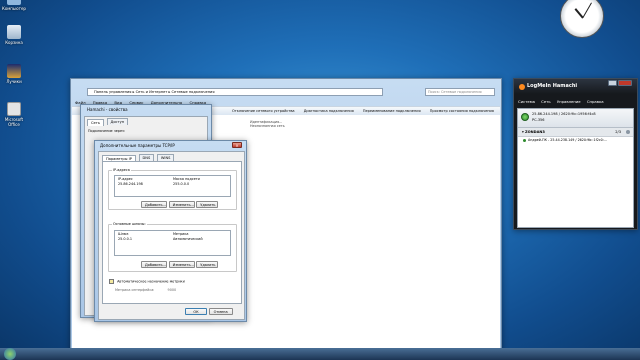 This screenshot has height=360, width=640. I want to click on peer-status-icon, so click(524, 140).